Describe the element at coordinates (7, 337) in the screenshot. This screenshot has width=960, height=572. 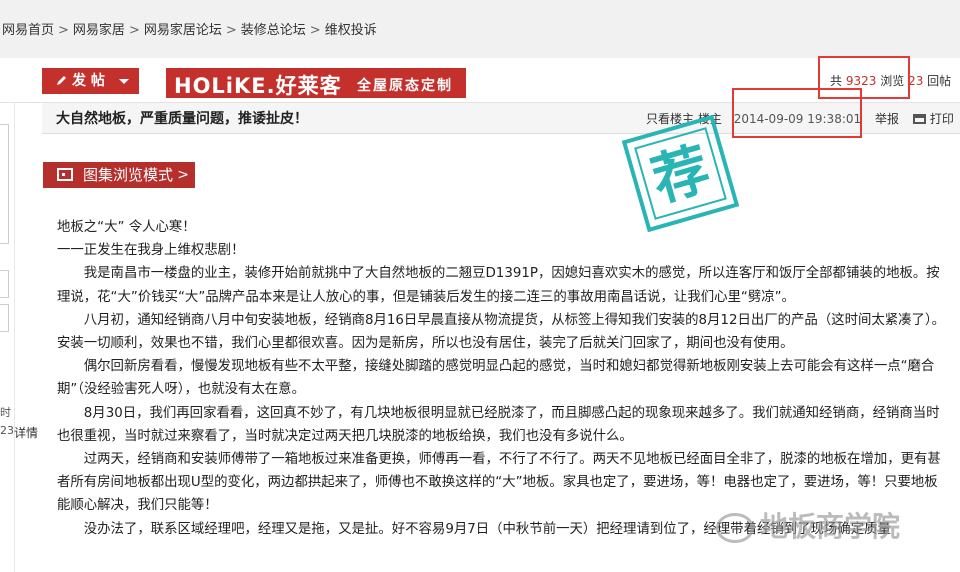
I see `left-sidebar: 时 23` at that location.